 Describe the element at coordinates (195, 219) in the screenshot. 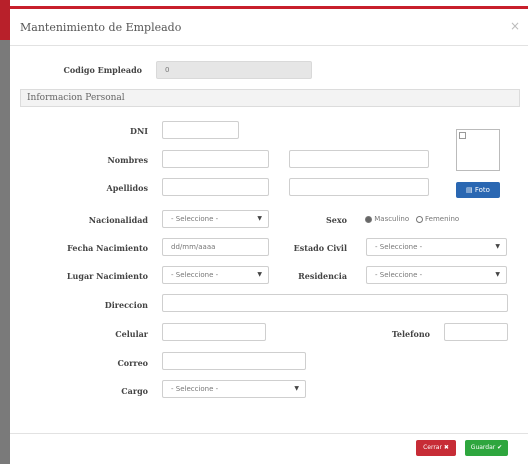

I see `nacionalidad-value: - Seleccione -` at that location.